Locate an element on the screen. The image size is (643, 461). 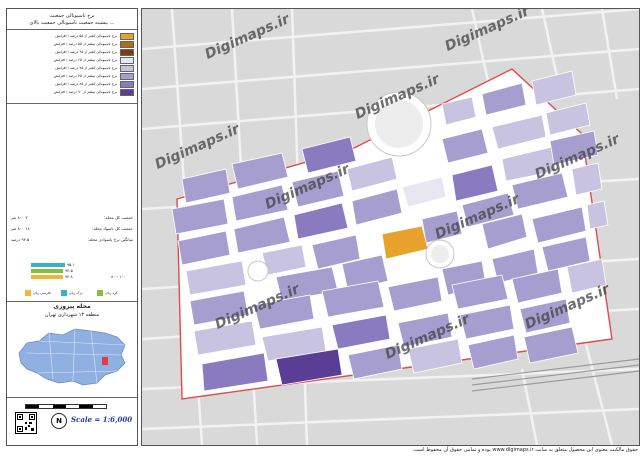
bar-axis-label: ۸۰ - ۱۰۰ is located at coordinates (118, 276).